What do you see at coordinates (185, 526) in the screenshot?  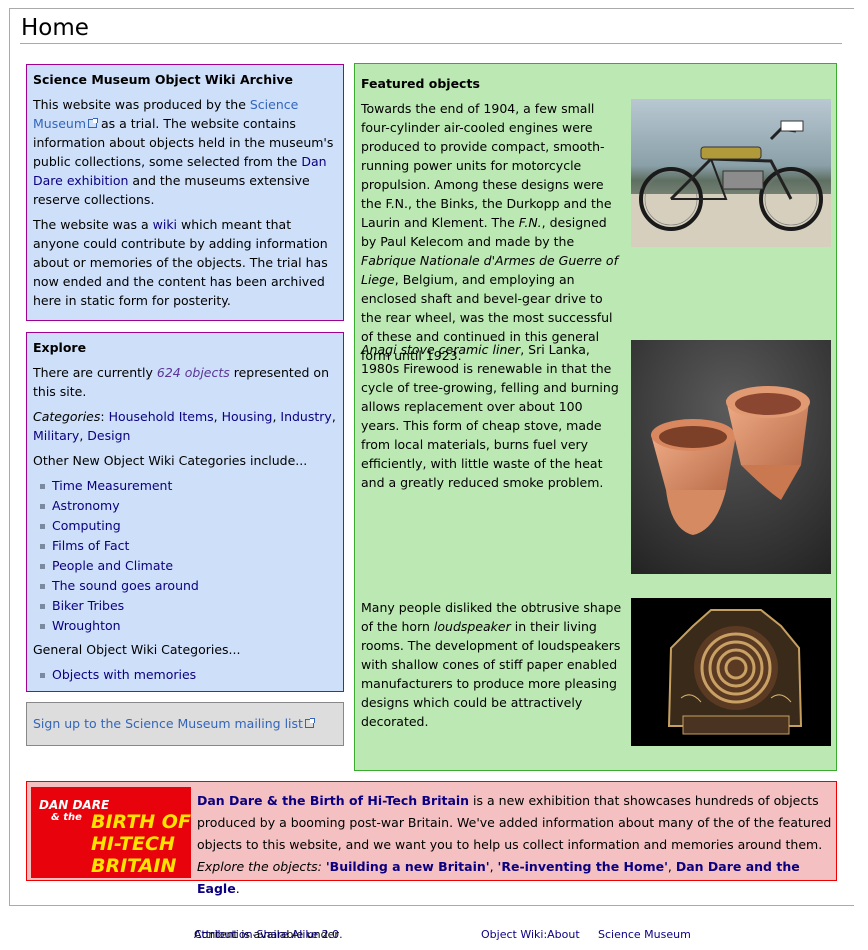 I see `list-item: Computing` at bounding box center [185, 526].